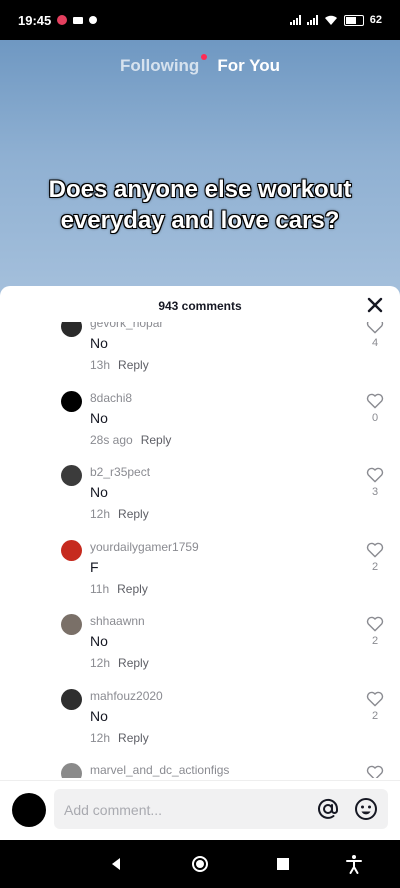 The image size is (400, 888). I want to click on recents-icon, so click(283, 864).